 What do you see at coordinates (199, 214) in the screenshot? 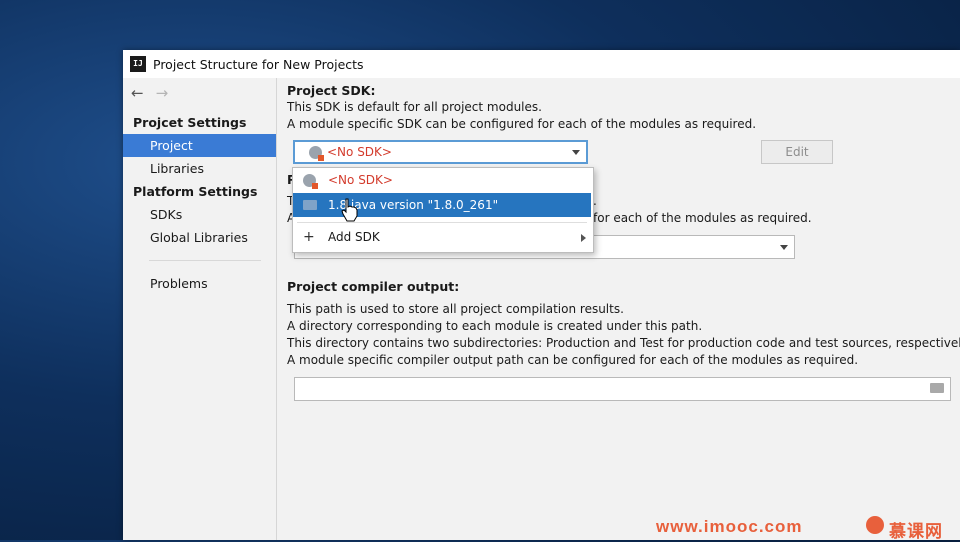
I see `sidebar-item-sdks: SDKs` at bounding box center [199, 214].